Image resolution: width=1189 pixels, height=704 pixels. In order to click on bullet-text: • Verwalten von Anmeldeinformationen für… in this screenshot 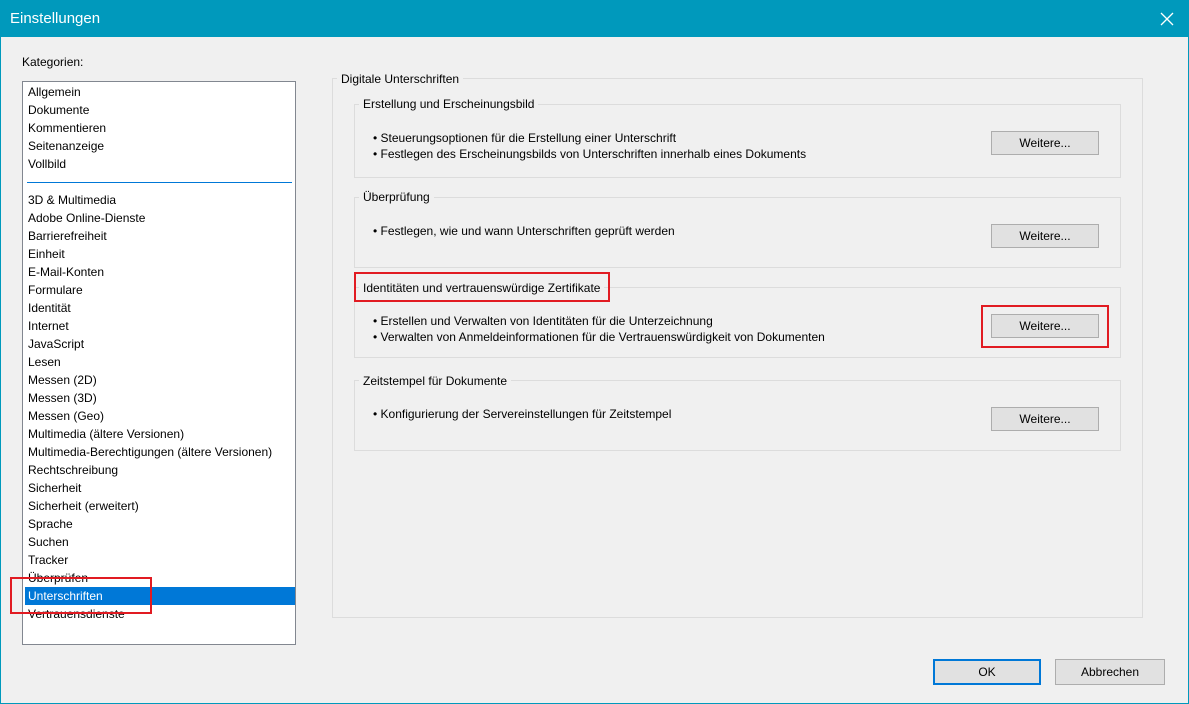, I will do `click(599, 337)`.